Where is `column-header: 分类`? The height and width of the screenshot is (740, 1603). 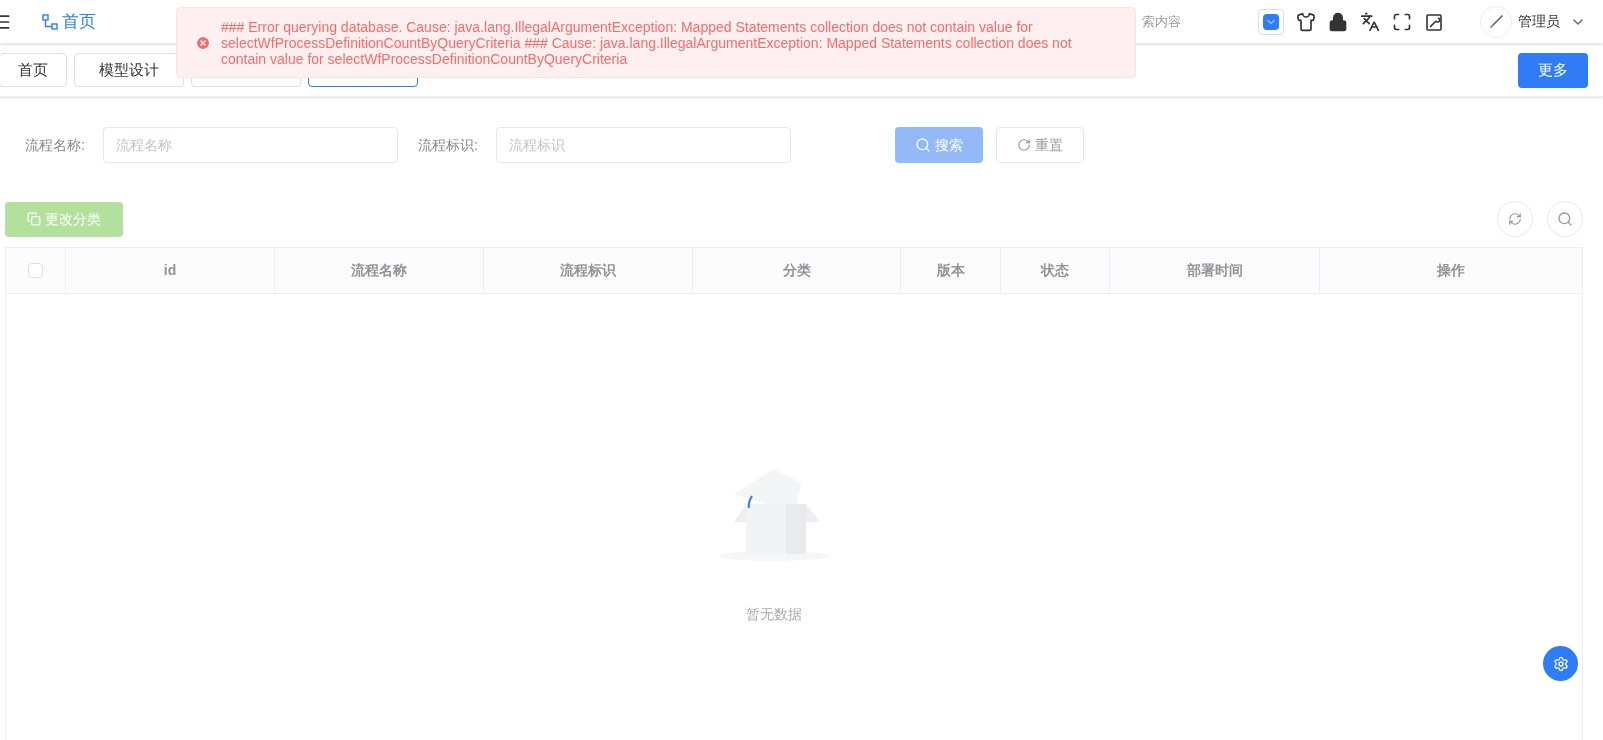
column-header: 分类 is located at coordinates (796, 270).